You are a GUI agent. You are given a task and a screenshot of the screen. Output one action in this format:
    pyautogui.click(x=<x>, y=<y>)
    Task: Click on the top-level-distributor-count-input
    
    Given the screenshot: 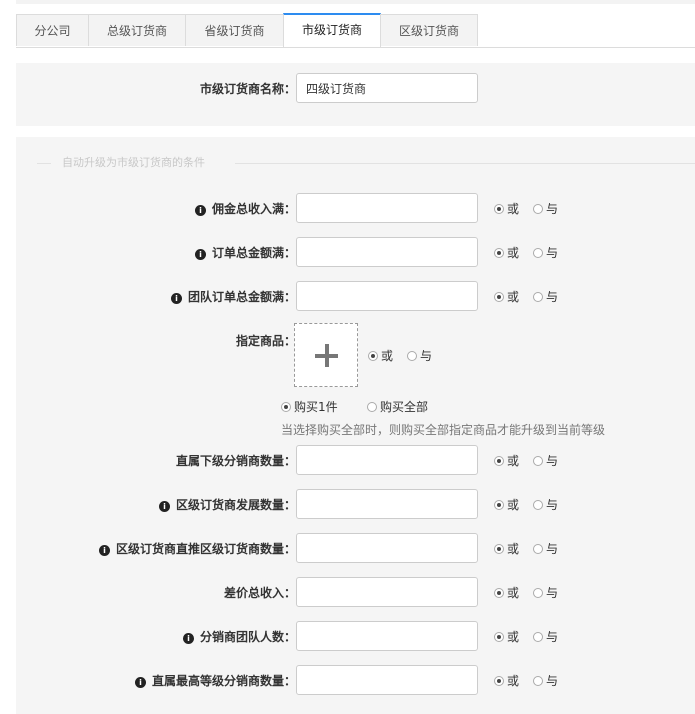 What is the action you would take?
    pyautogui.click(x=387, y=680)
    